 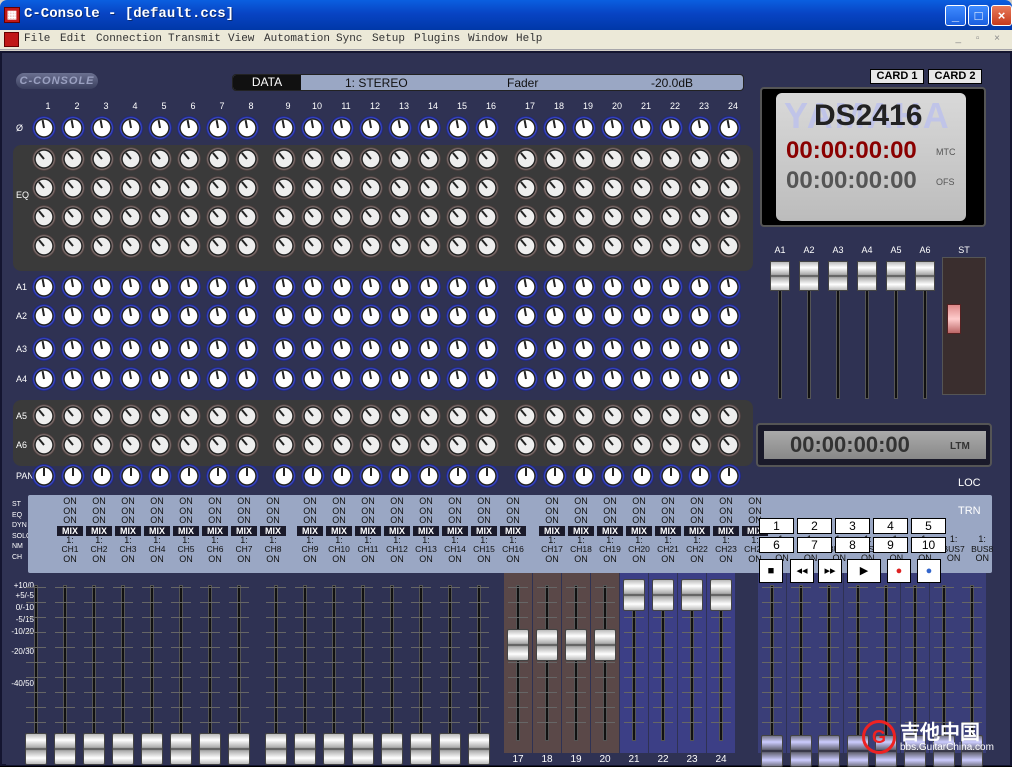 What do you see at coordinates (964, 326) in the screenshot?
I see `st-master-fader` at bounding box center [964, 326].